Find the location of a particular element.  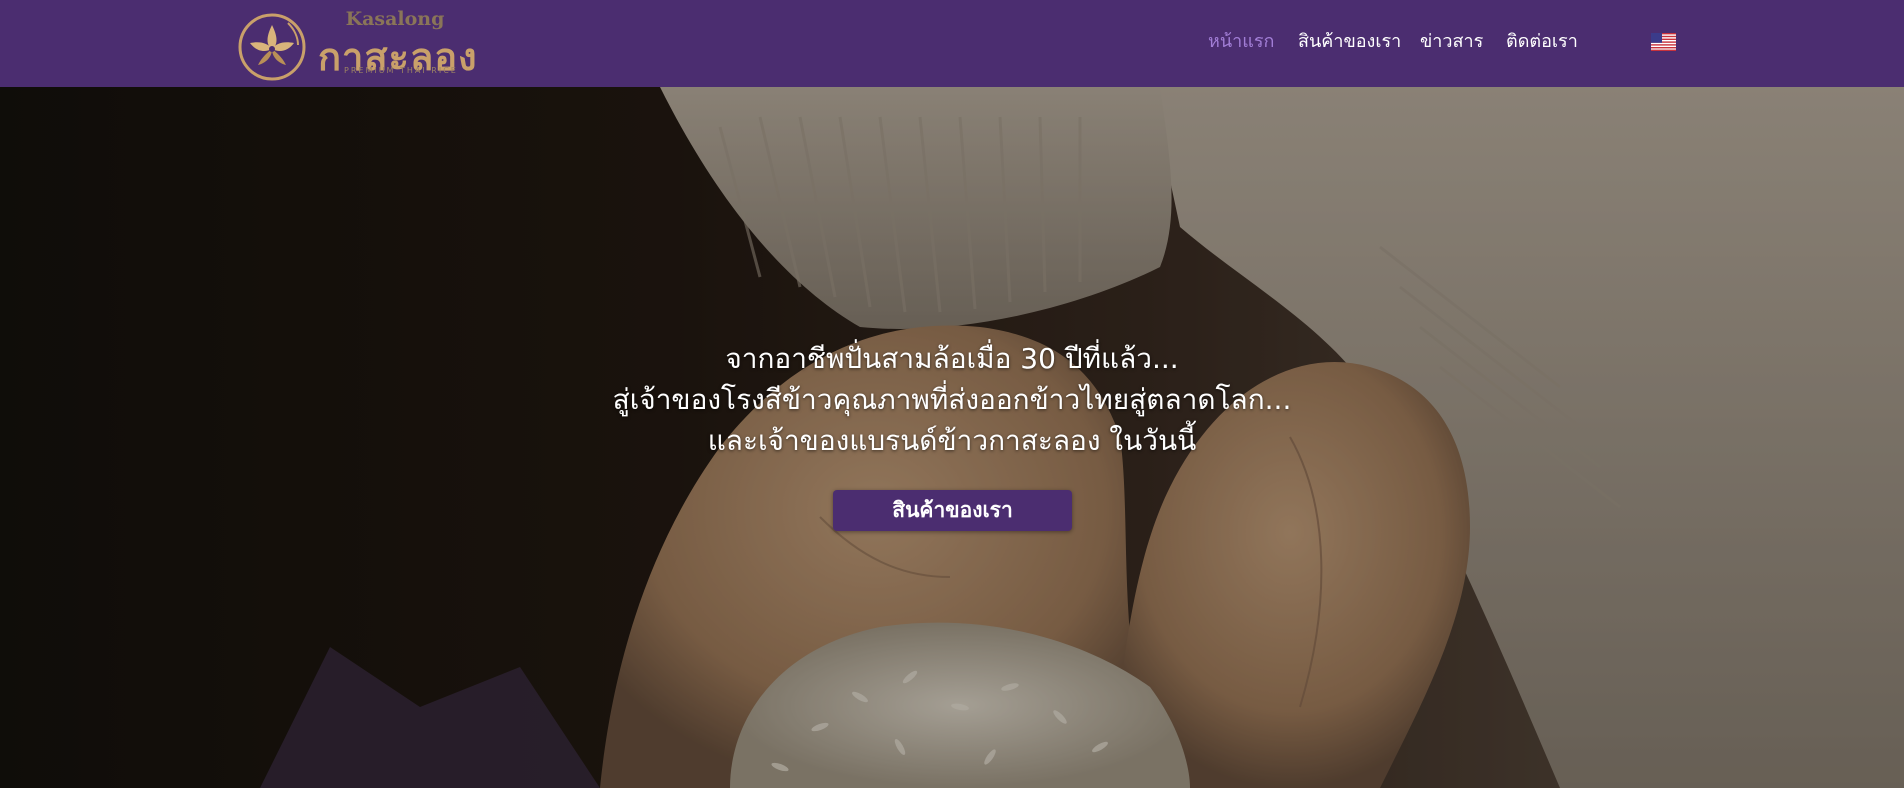

nav-item-products: สินค้าของเรา is located at coordinates (1349, 42).